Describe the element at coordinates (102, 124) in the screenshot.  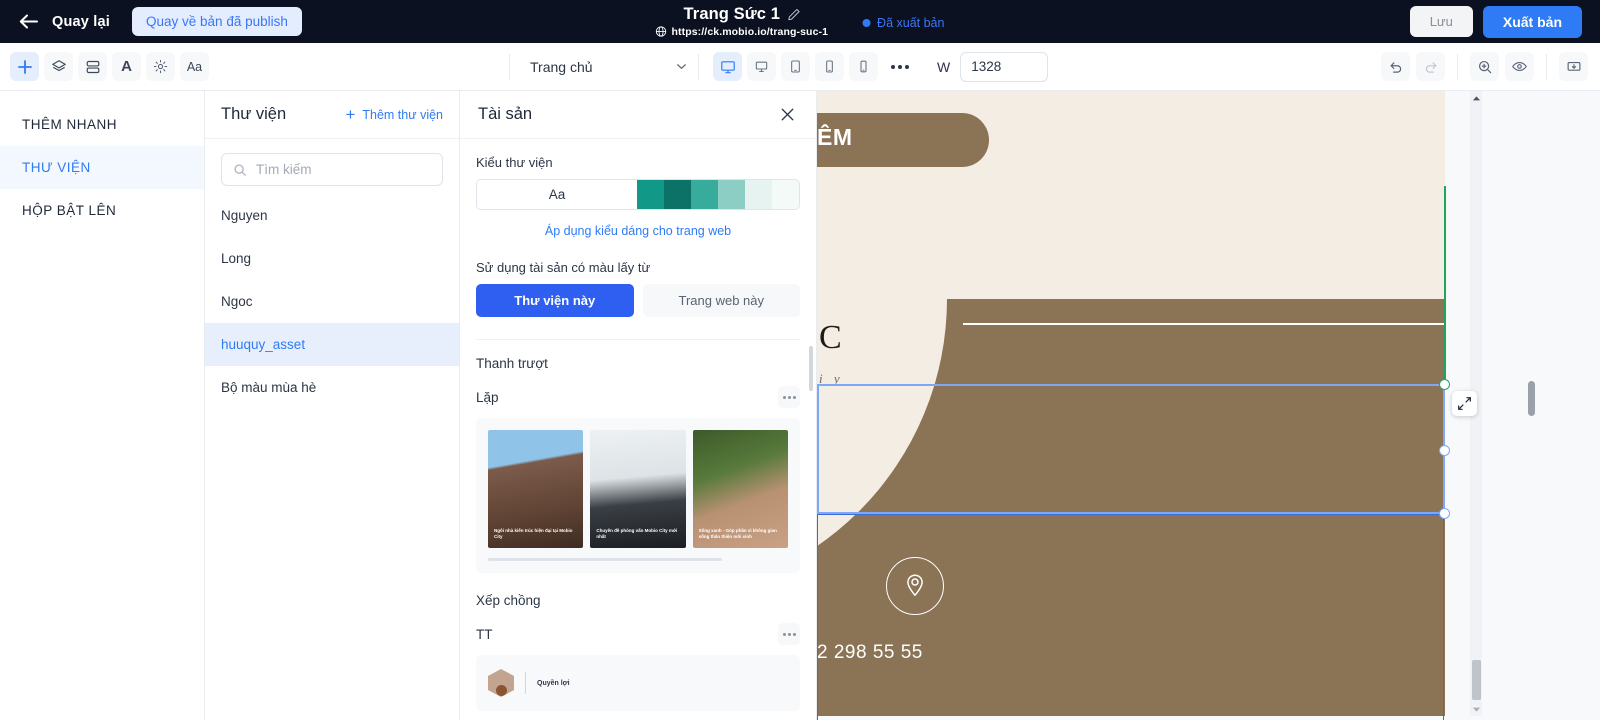
I see `sidebar-item-them-nhanh: THÊM NHANH` at that location.